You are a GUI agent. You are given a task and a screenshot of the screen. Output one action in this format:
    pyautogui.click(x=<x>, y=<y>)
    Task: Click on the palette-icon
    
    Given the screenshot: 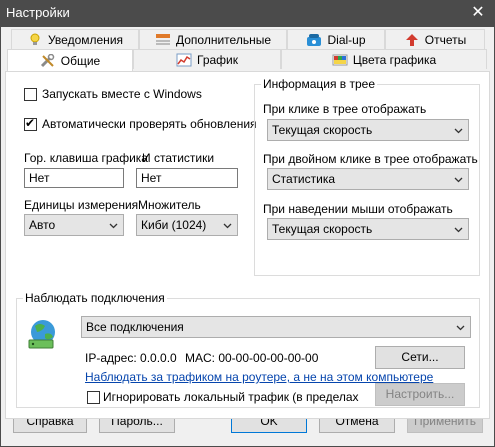 What is the action you would take?
    pyautogui.click(x=340, y=60)
    